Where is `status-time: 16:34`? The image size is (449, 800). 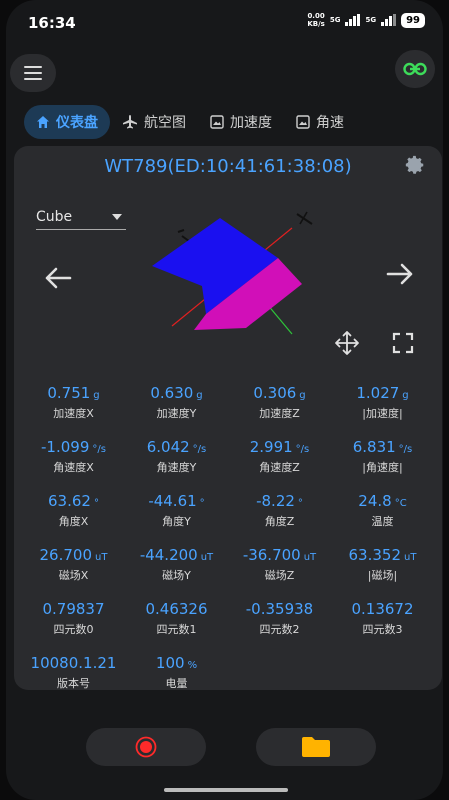
status-time: 16:34 is located at coordinates (52, 23).